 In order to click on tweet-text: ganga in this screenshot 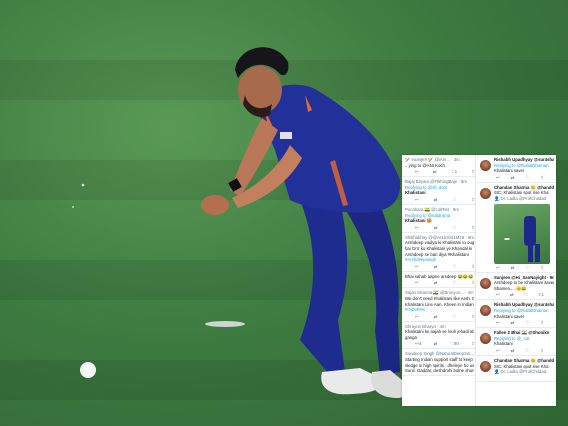, I will do `click(411, 337)`.